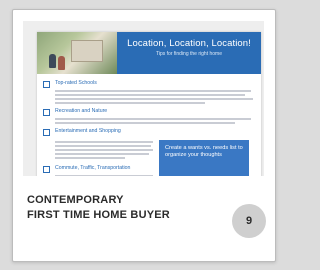 Image resolution: width=320 pixels, height=270 pixels. What do you see at coordinates (189, 54) in the screenshot?
I see `document-subtitle: Tips for finding the right home` at bounding box center [189, 54].